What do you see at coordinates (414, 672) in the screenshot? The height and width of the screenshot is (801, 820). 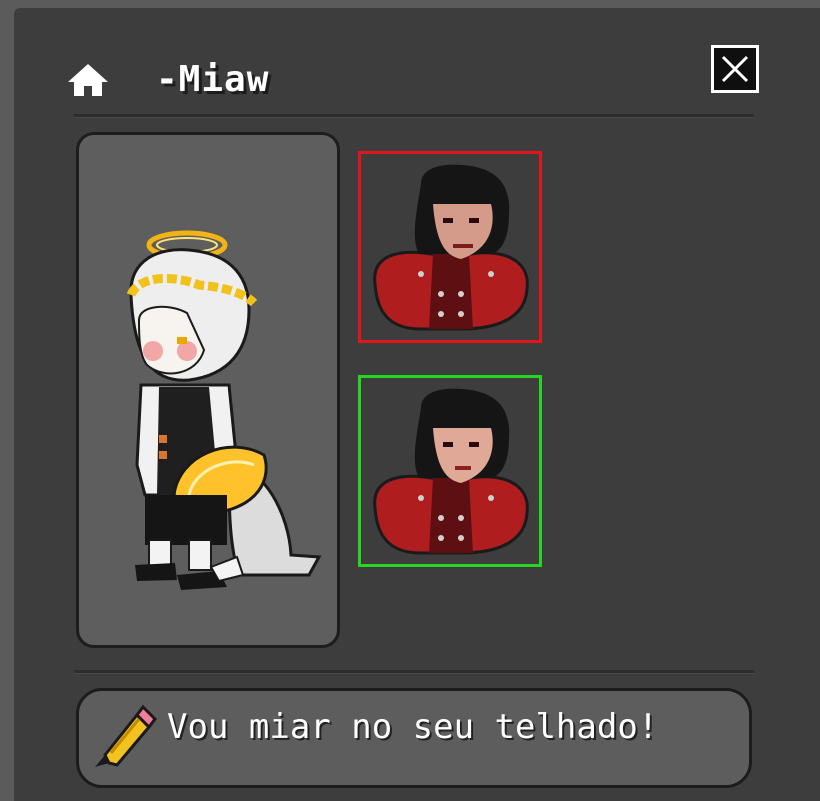 I see `footer-divider` at bounding box center [414, 672].